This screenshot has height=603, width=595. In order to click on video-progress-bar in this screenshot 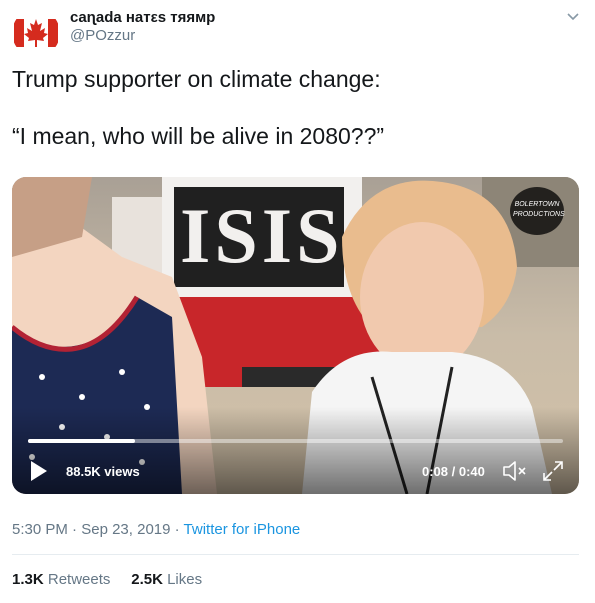, I will do `click(295, 441)`.